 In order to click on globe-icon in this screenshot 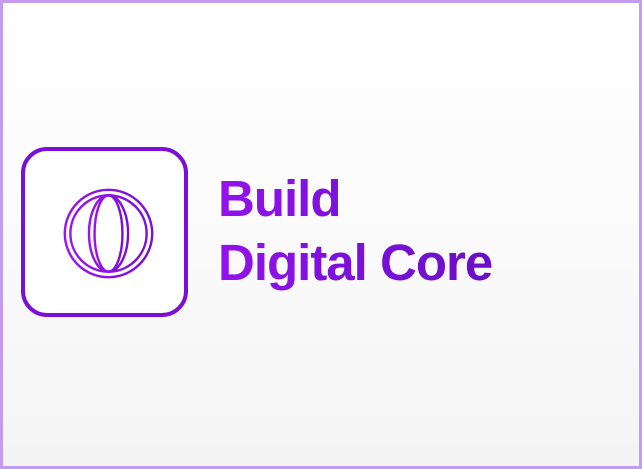, I will do `click(108, 233)`.